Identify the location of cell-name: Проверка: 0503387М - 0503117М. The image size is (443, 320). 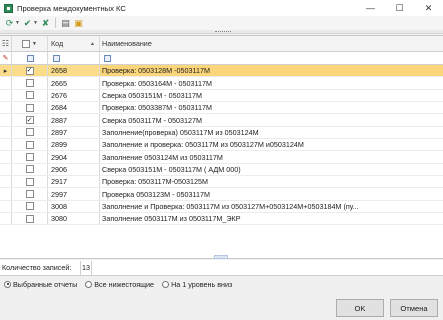
(157, 108).